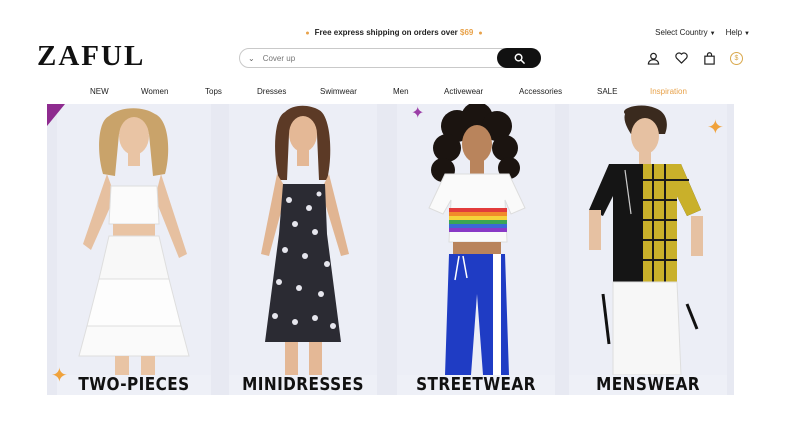  Describe the element at coordinates (681, 32) in the screenshot. I see `select-country-label: Select Country` at that location.